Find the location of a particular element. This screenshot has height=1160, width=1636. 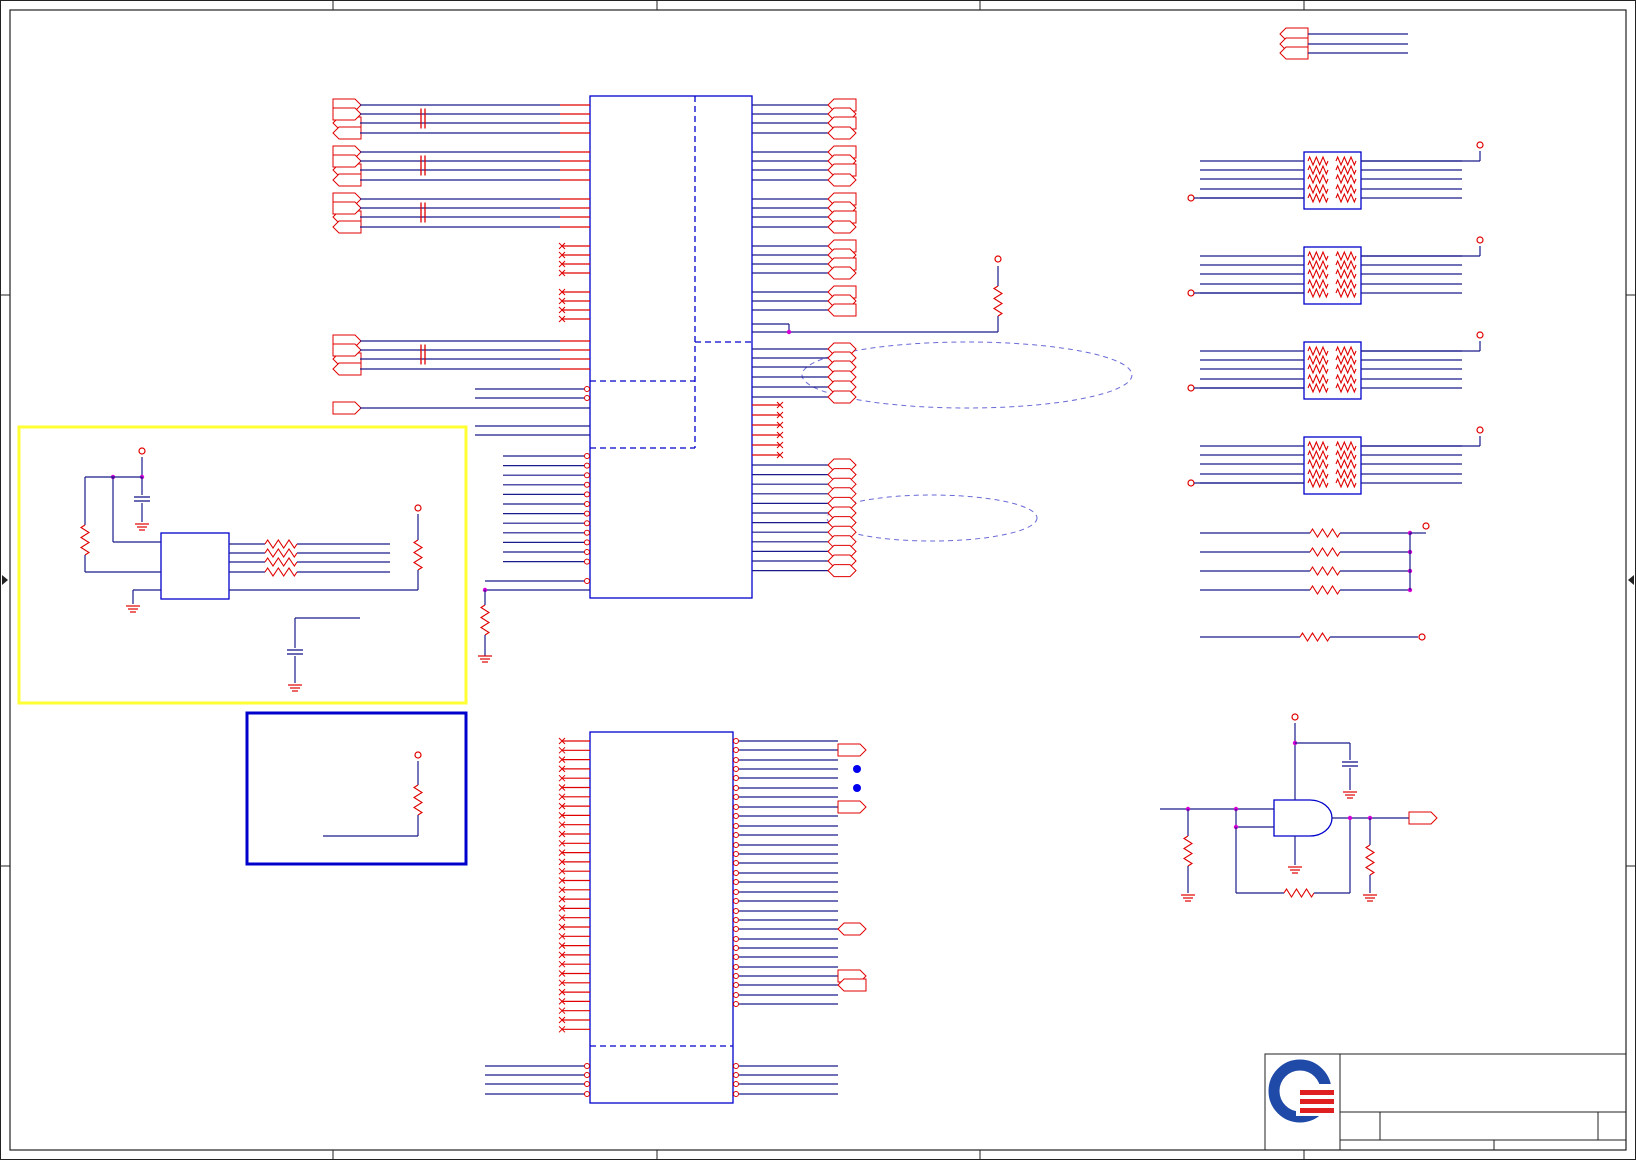

and-gate is located at coordinates (1303, 818).